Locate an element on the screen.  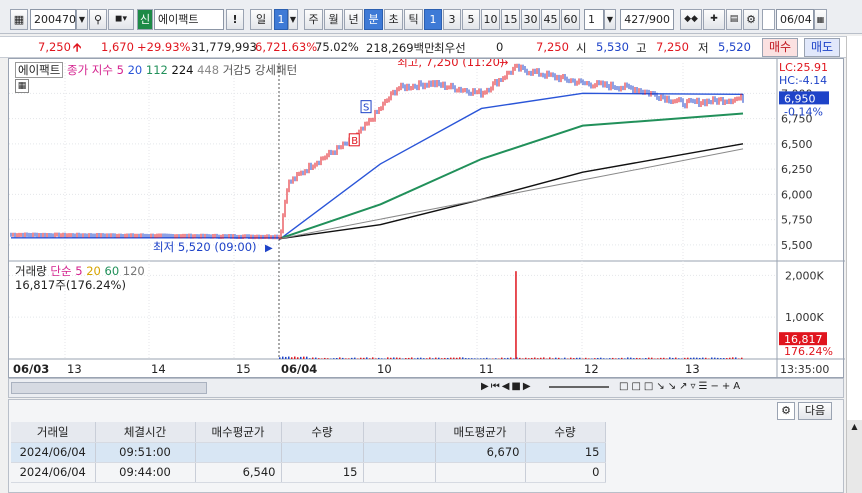
date-checkbox is located at coordinates (768, 19).